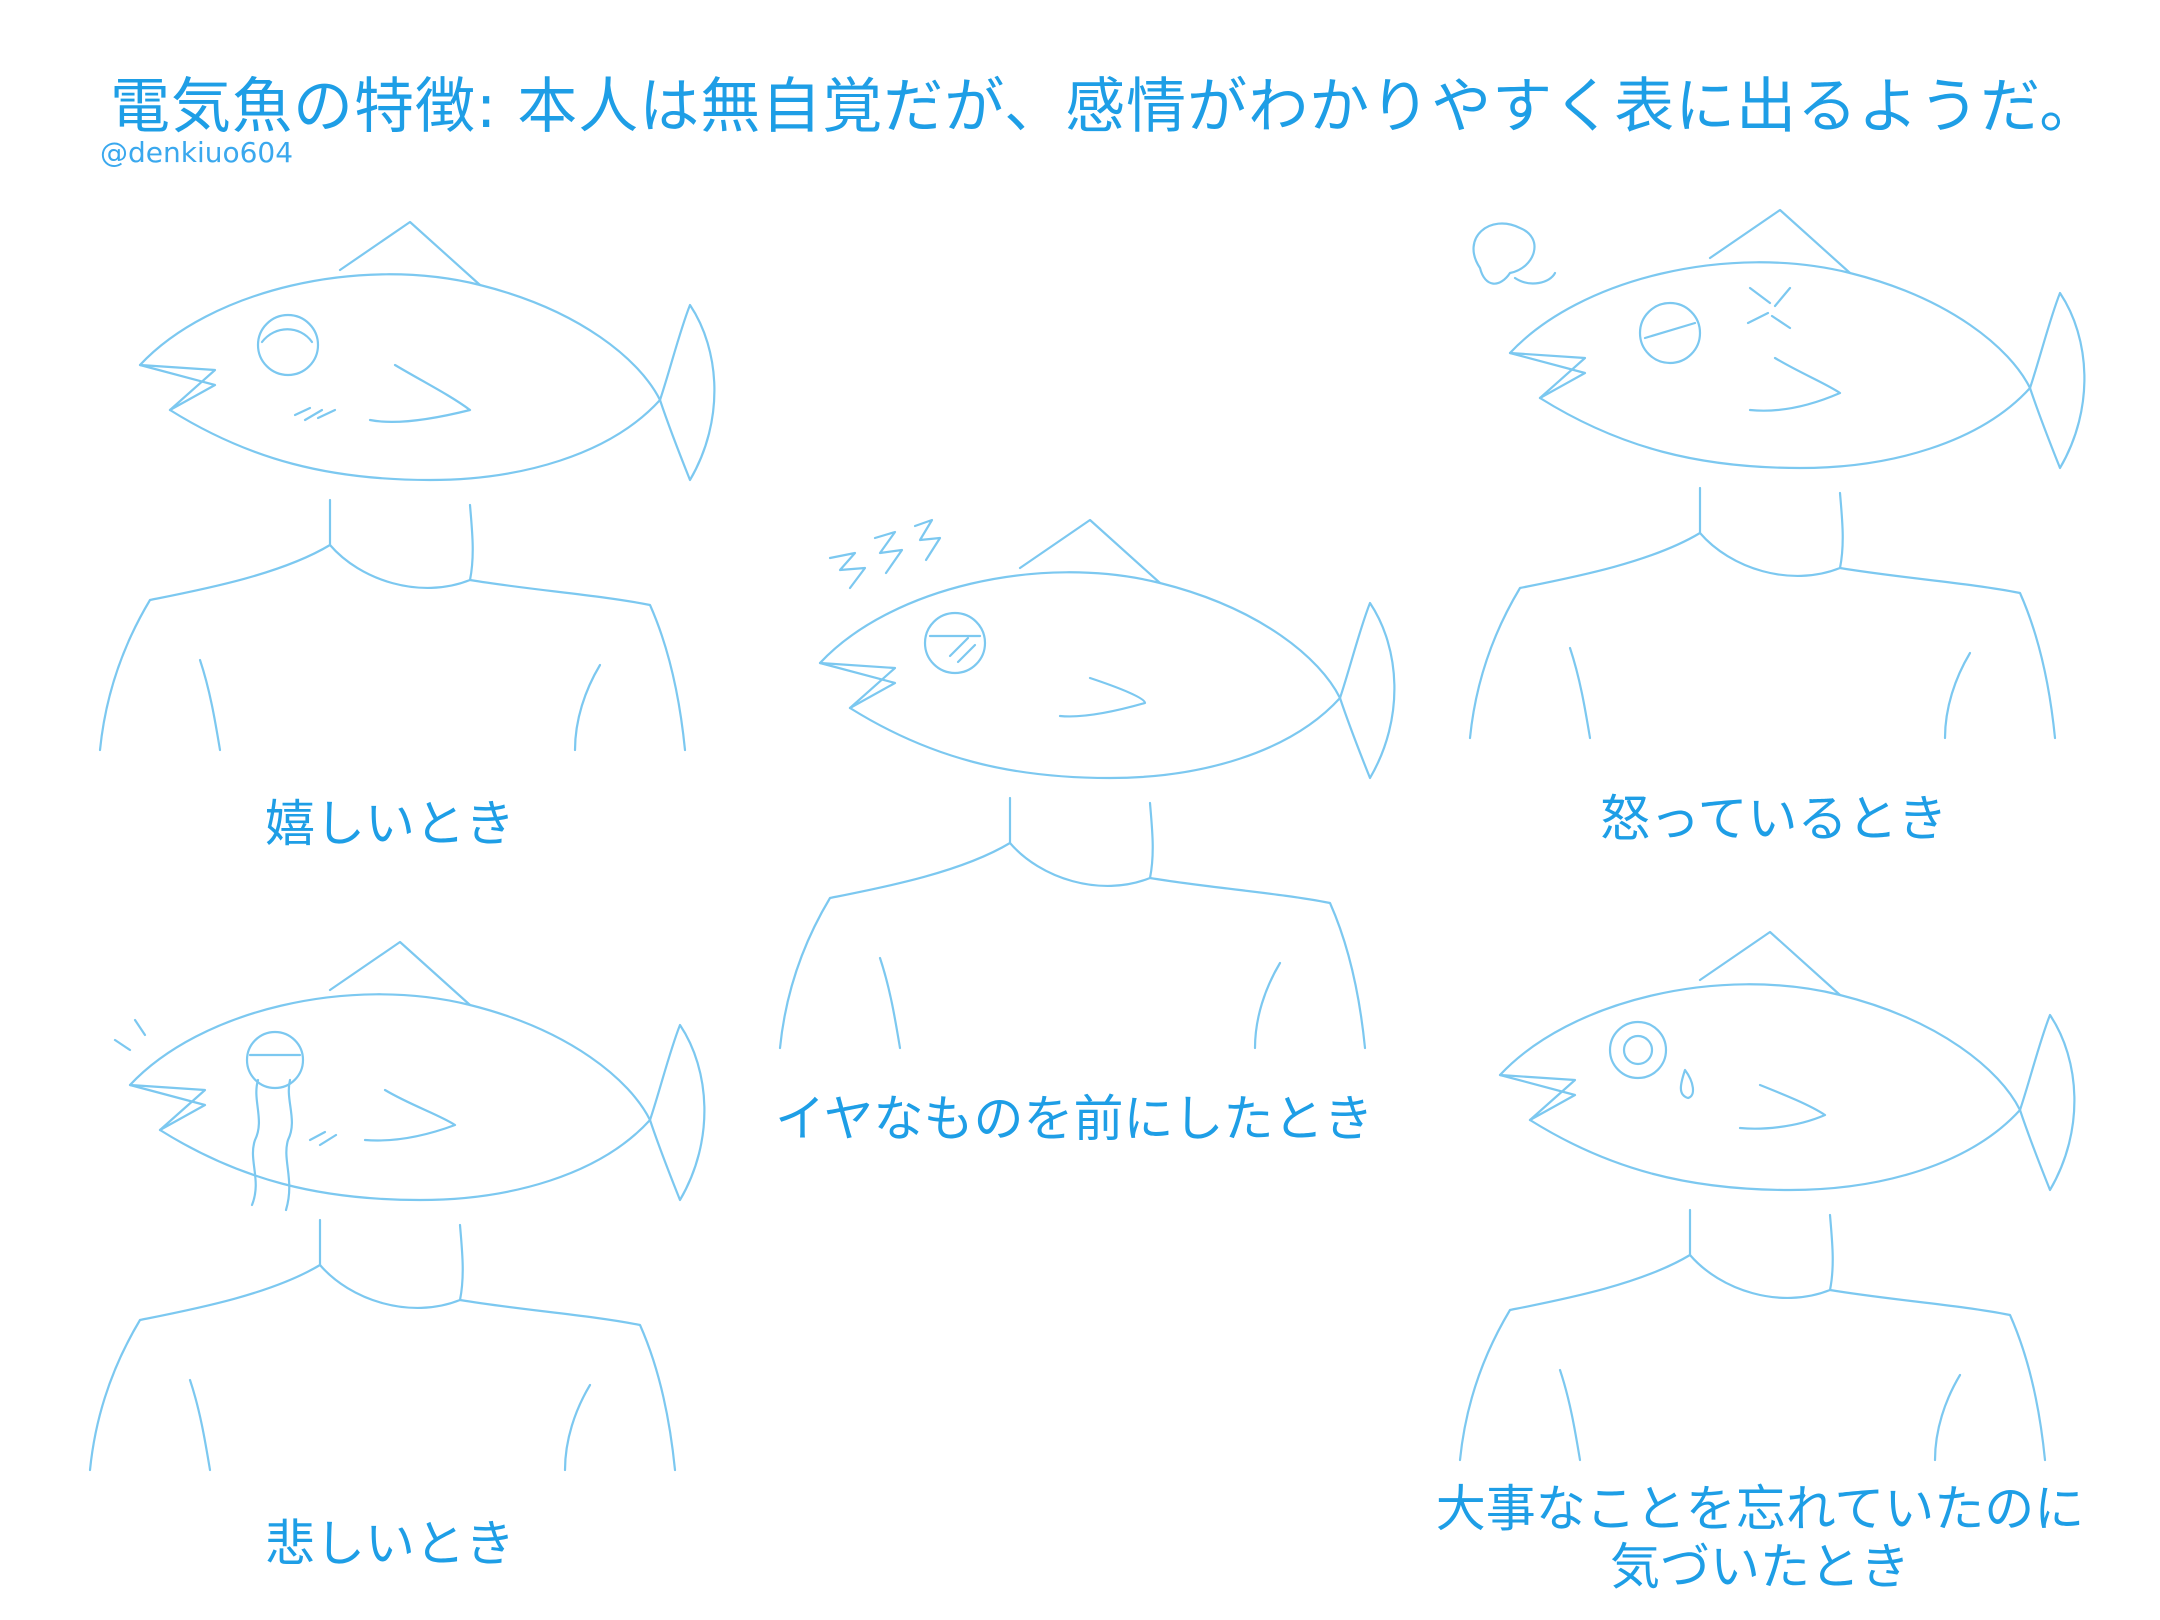  Describe the element at coordinates (1769, 308) in the screenshot. I see `anger-mark` at that location.